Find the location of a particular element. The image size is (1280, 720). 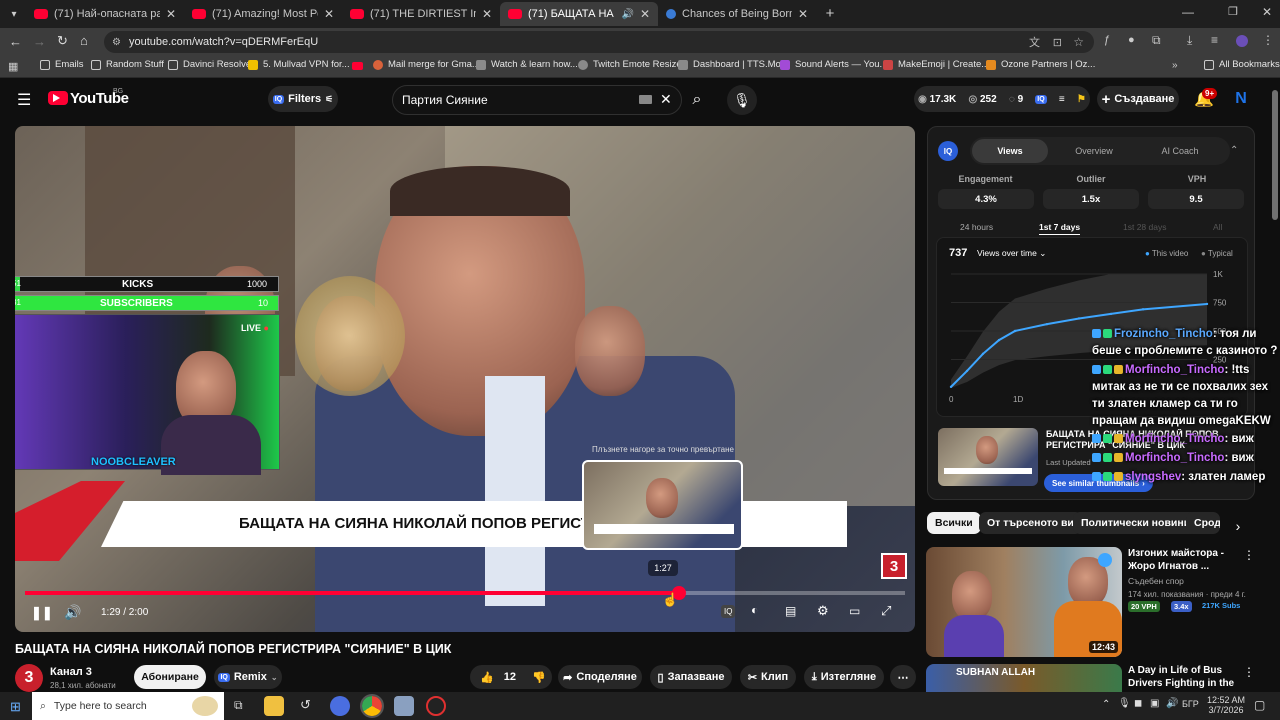

obs-icon is located at coordinates (436, 706).